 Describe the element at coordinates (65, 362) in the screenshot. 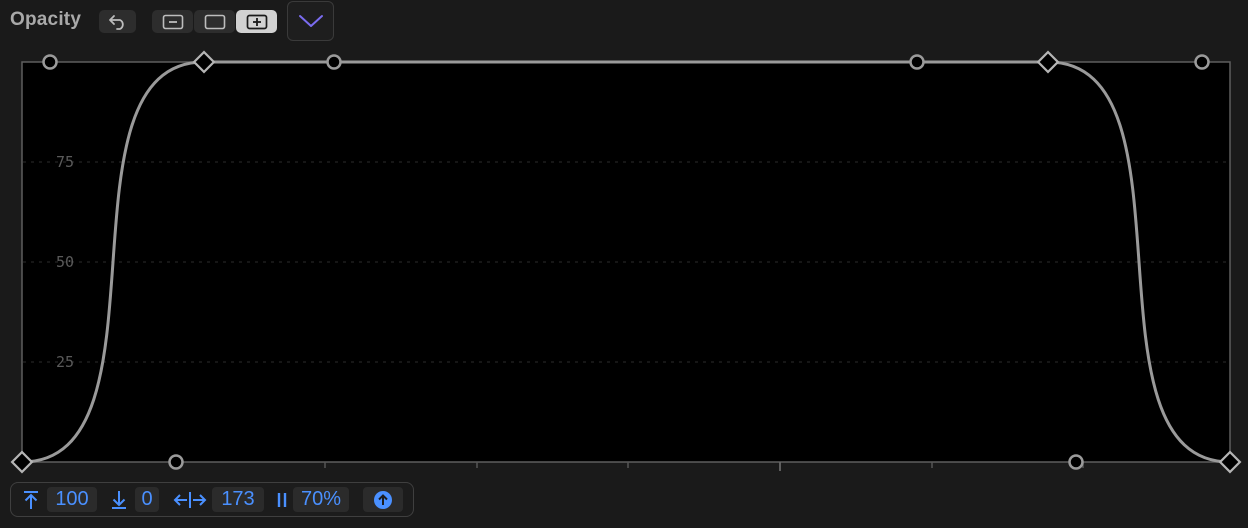

I see `y-axis-label-25: 25` at that location.